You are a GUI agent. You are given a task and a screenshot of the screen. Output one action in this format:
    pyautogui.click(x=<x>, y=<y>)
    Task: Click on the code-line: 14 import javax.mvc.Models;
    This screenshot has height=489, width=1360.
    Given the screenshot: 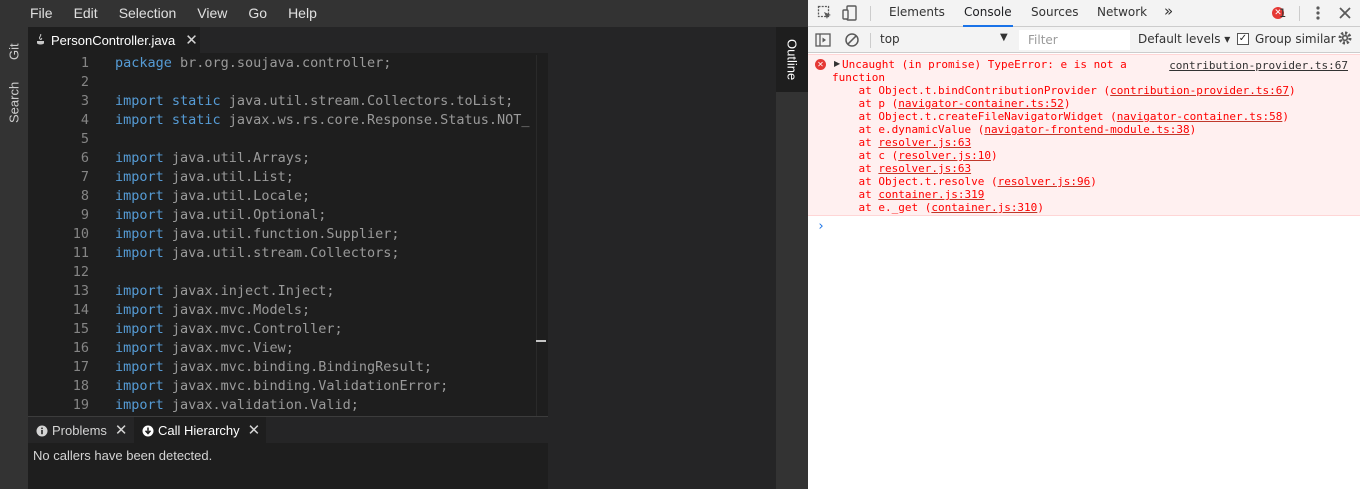 What is the action you would take?
    pyautogui.click(x=282, y=310)
    